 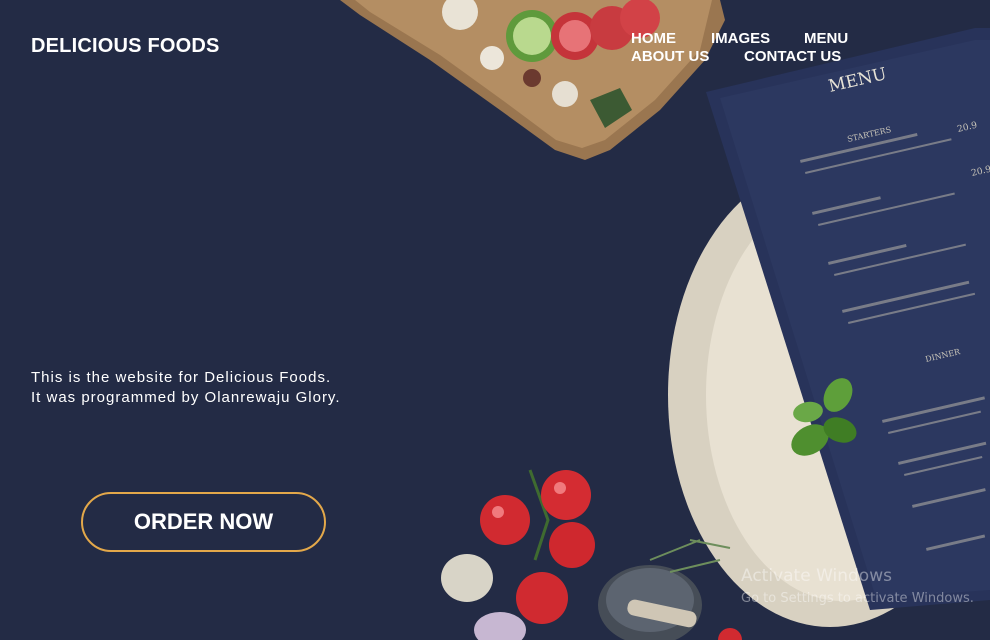 What do you see at coordinates (826, 38) in the screenshot?
I see `nav-link-menu: MENU` at bounding box center [826, 38].